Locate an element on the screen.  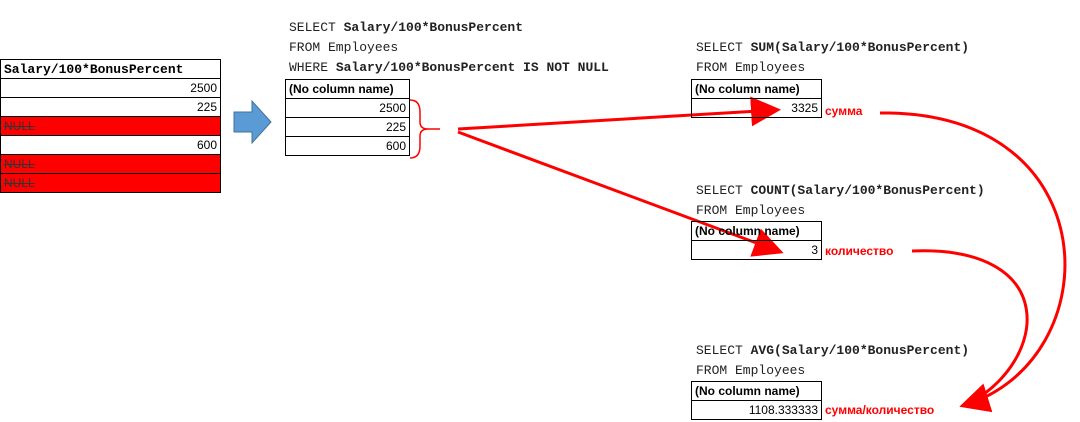
query-count-from: FROM Employees is located at coordinates (751, 210).